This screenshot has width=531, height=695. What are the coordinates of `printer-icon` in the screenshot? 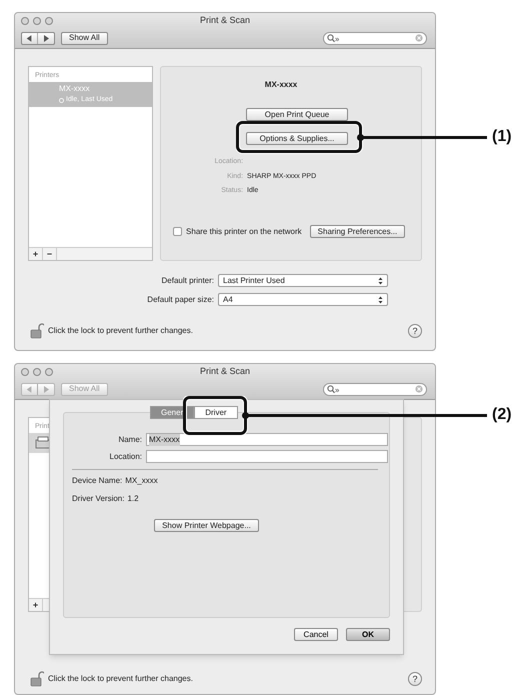 It's located at (43, 443).